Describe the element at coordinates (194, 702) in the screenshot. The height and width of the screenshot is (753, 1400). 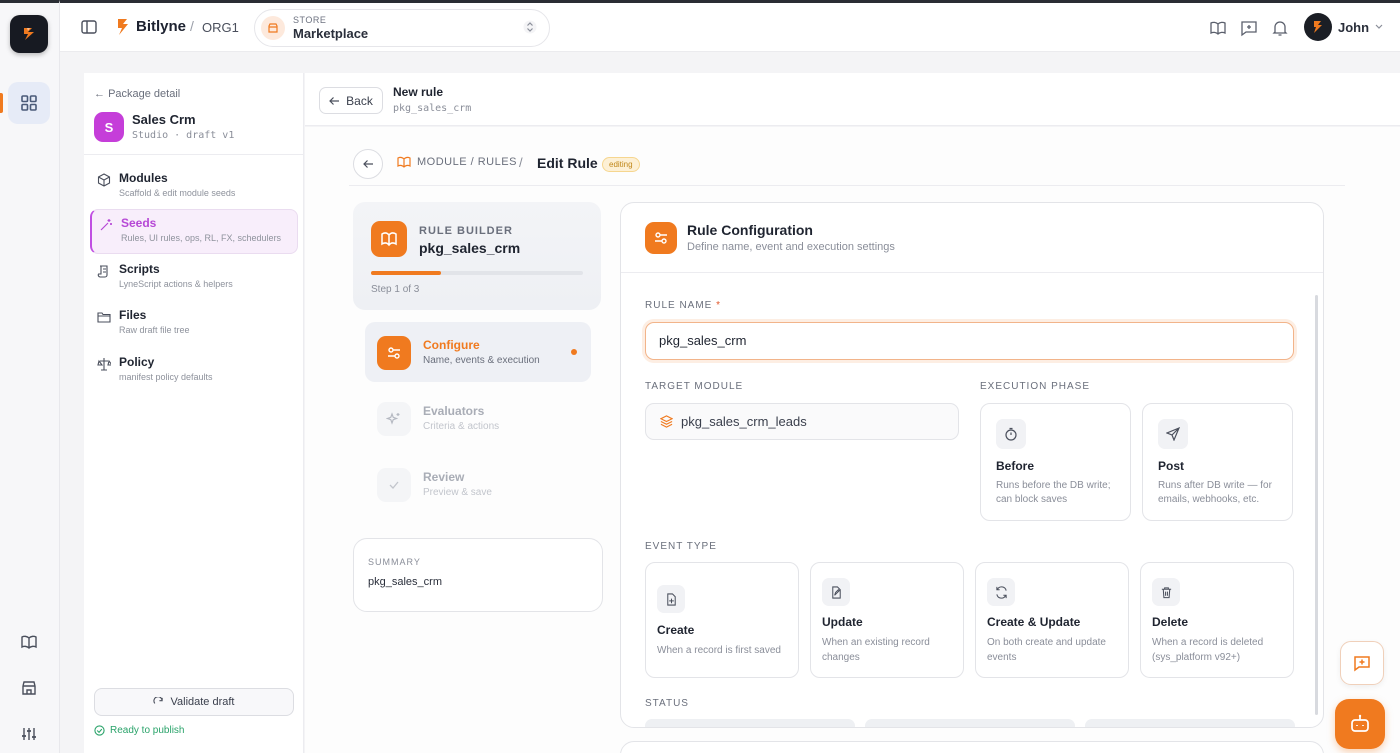
I see `validate-draft-button: Validate draft` at that location.